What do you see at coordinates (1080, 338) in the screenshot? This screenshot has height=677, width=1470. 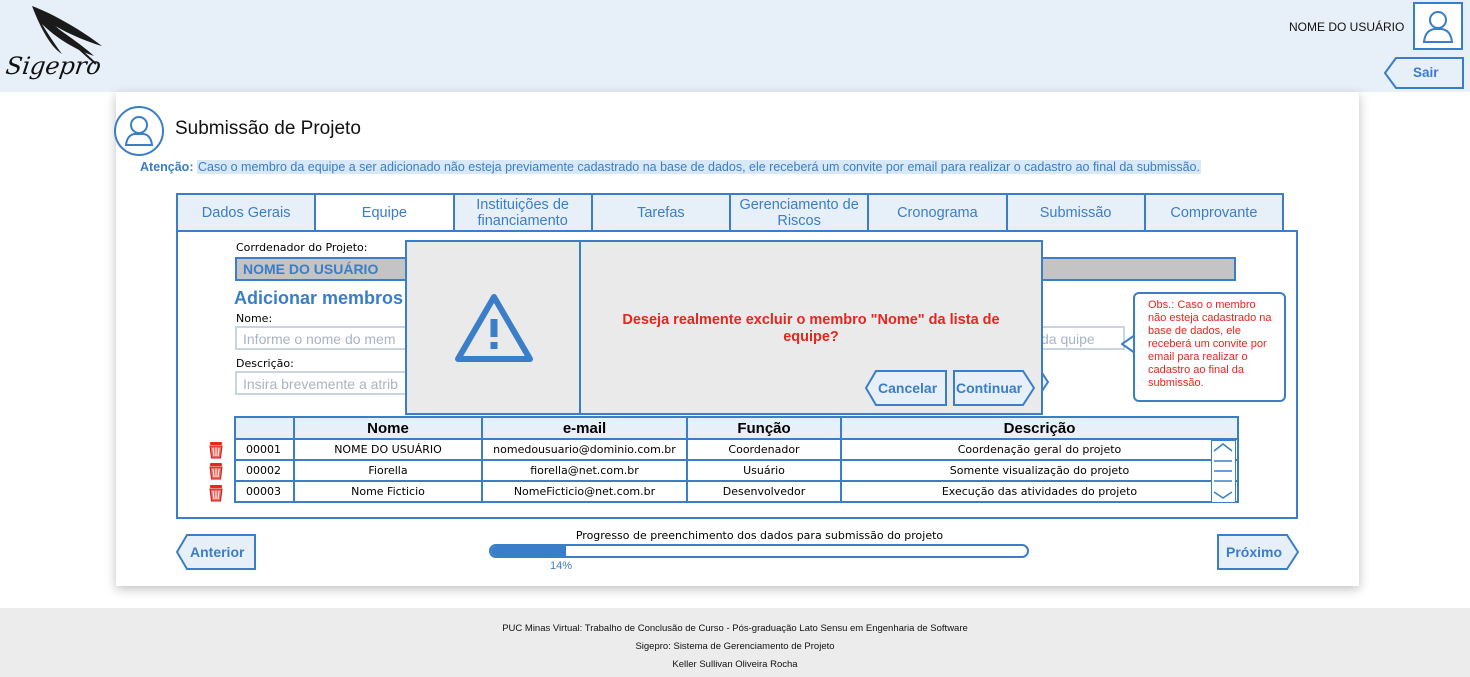 I see `member-name-input-end: da quipe` at bounding box center [1080, 338].